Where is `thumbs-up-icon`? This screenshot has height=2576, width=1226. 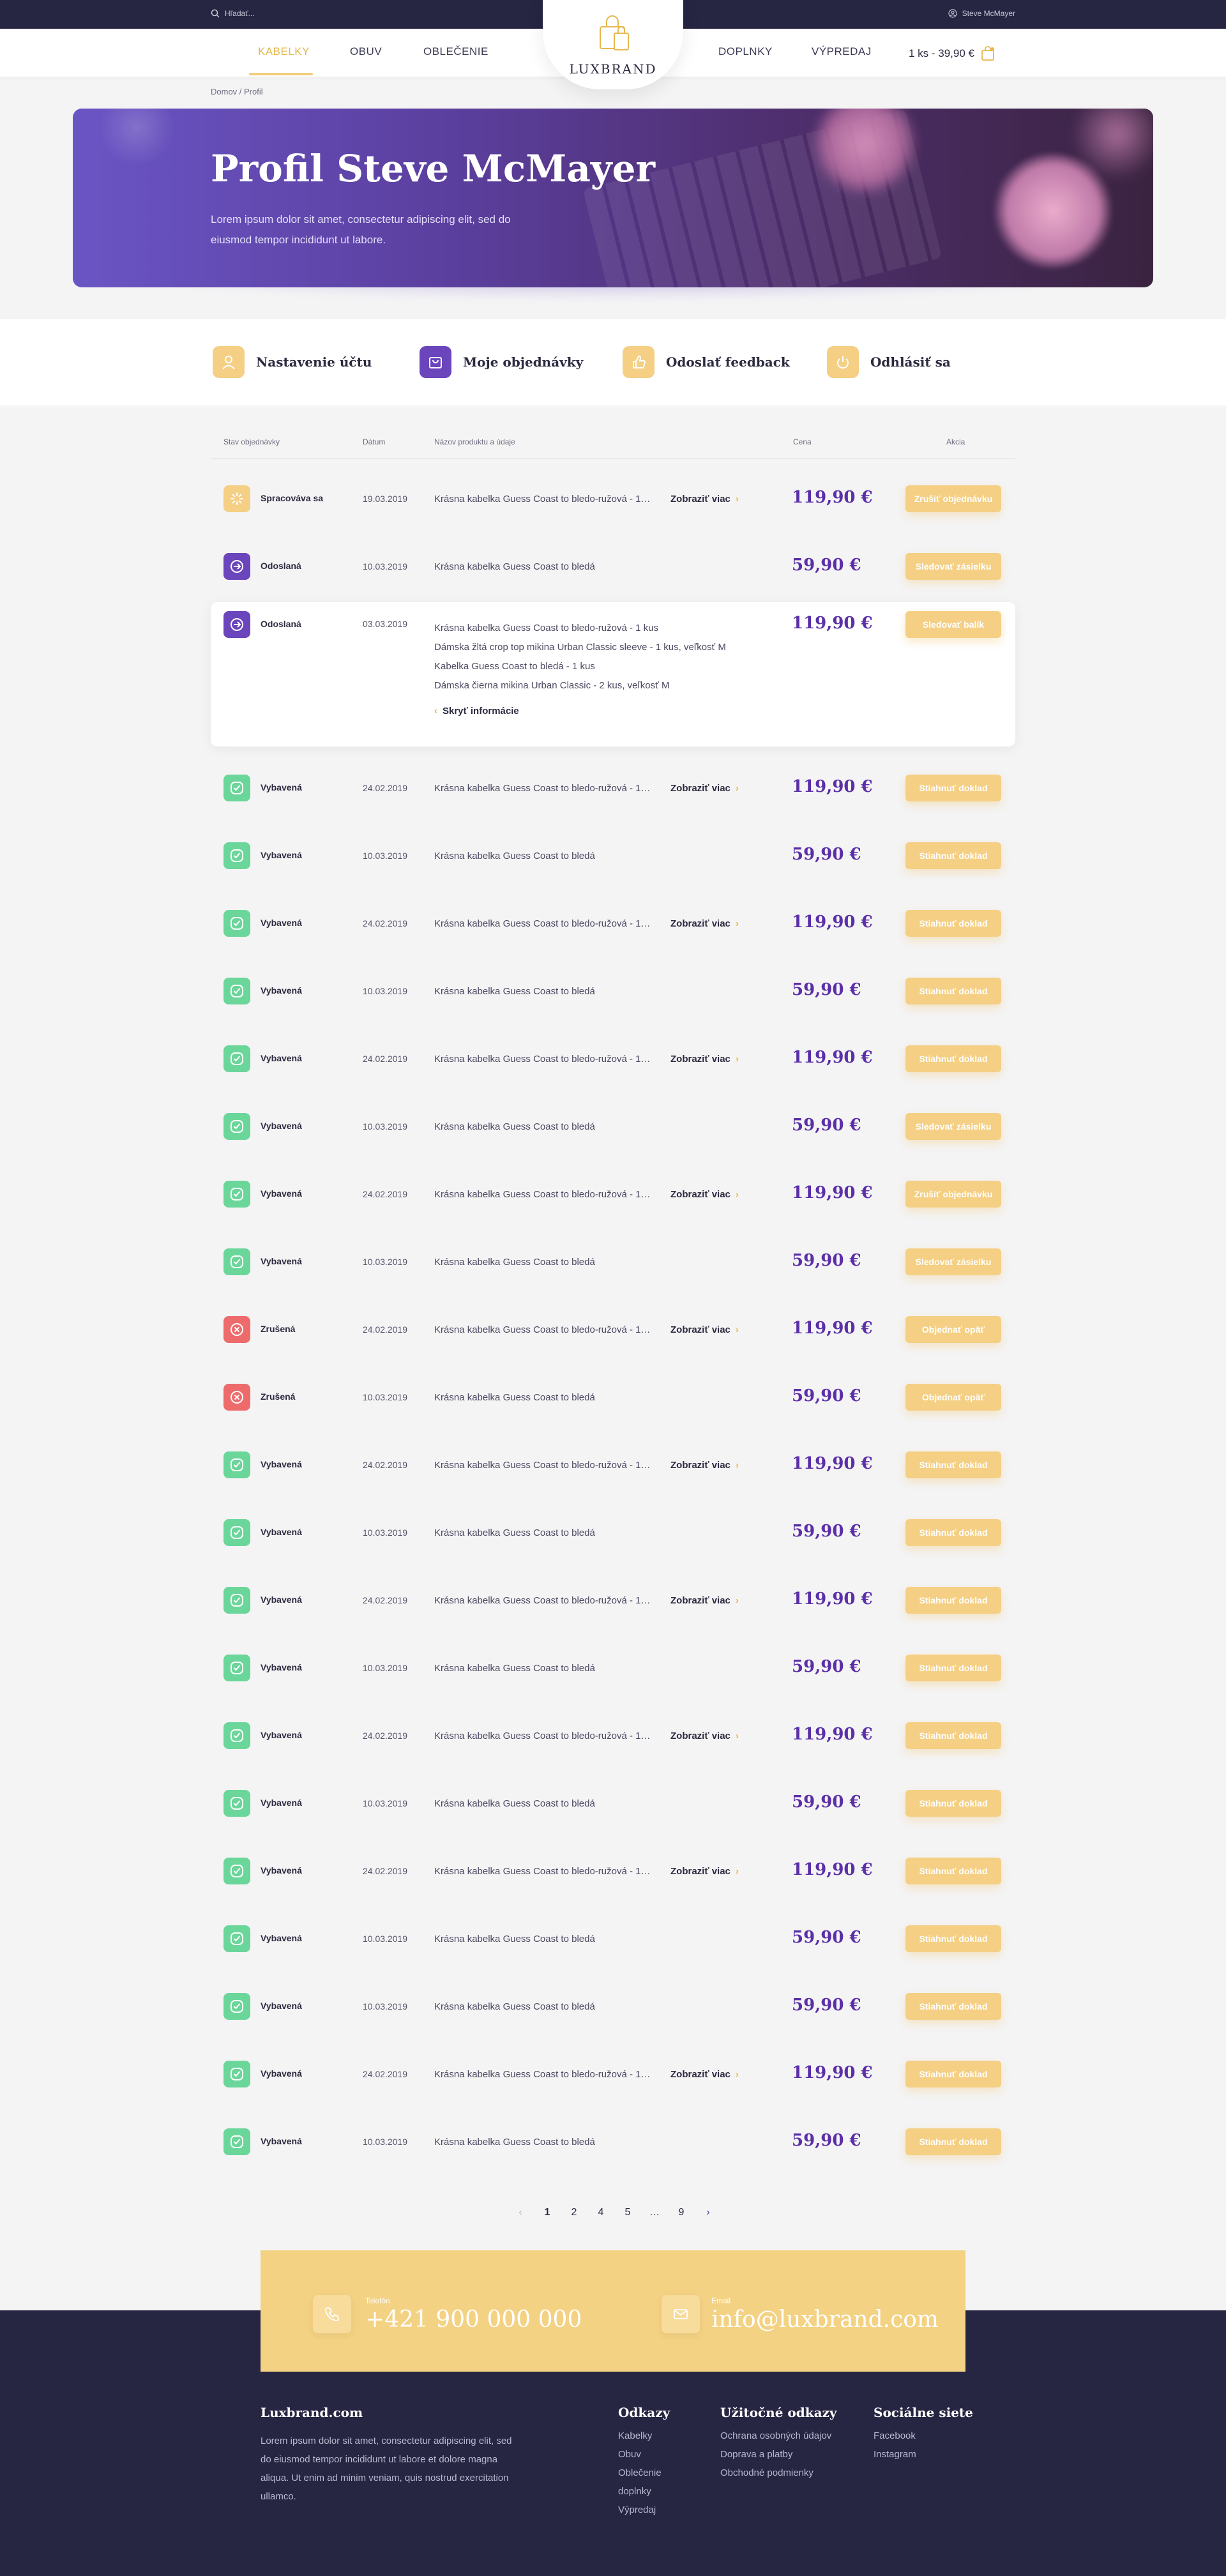
thumbs-up-icon is located at coordinates (639, 362).